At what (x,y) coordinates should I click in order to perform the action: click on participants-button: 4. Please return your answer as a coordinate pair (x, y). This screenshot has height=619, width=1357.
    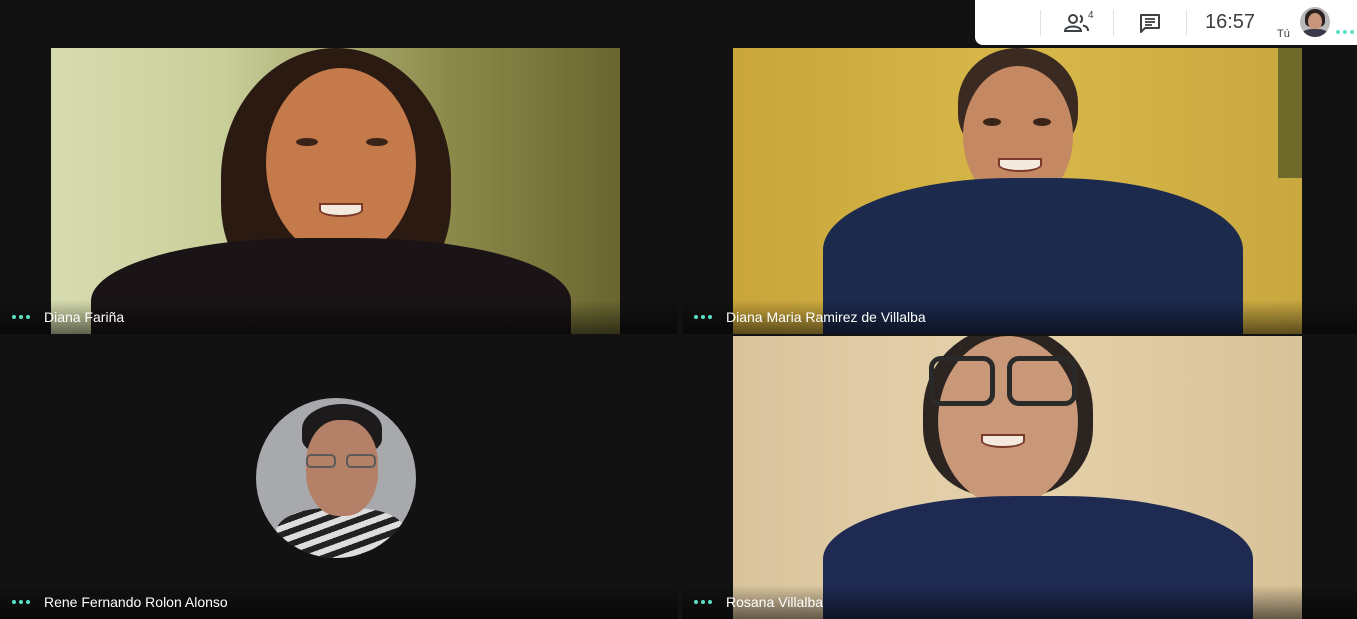
    Looking at the image, I should click on (1077, 22).